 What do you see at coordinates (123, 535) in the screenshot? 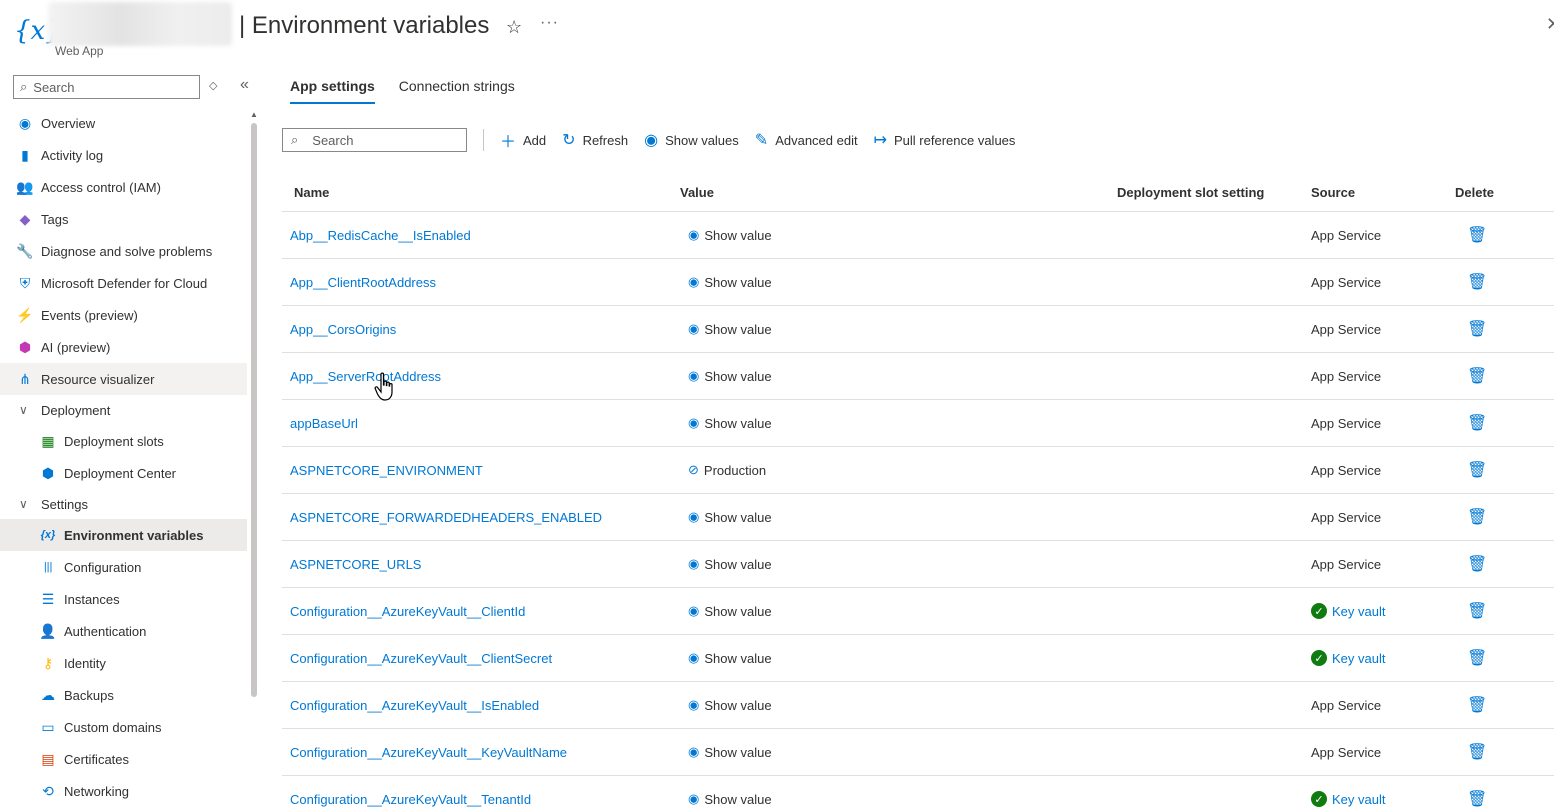
I see `sidebar-item-environment-variables: {x} Environment variables` at bounding box center [123, 535].